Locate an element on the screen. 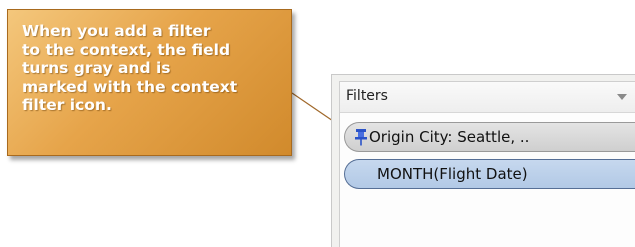 The width and height of the screenshot is (635, 247). filters-title: Filters is located at coordinates (367, 96).